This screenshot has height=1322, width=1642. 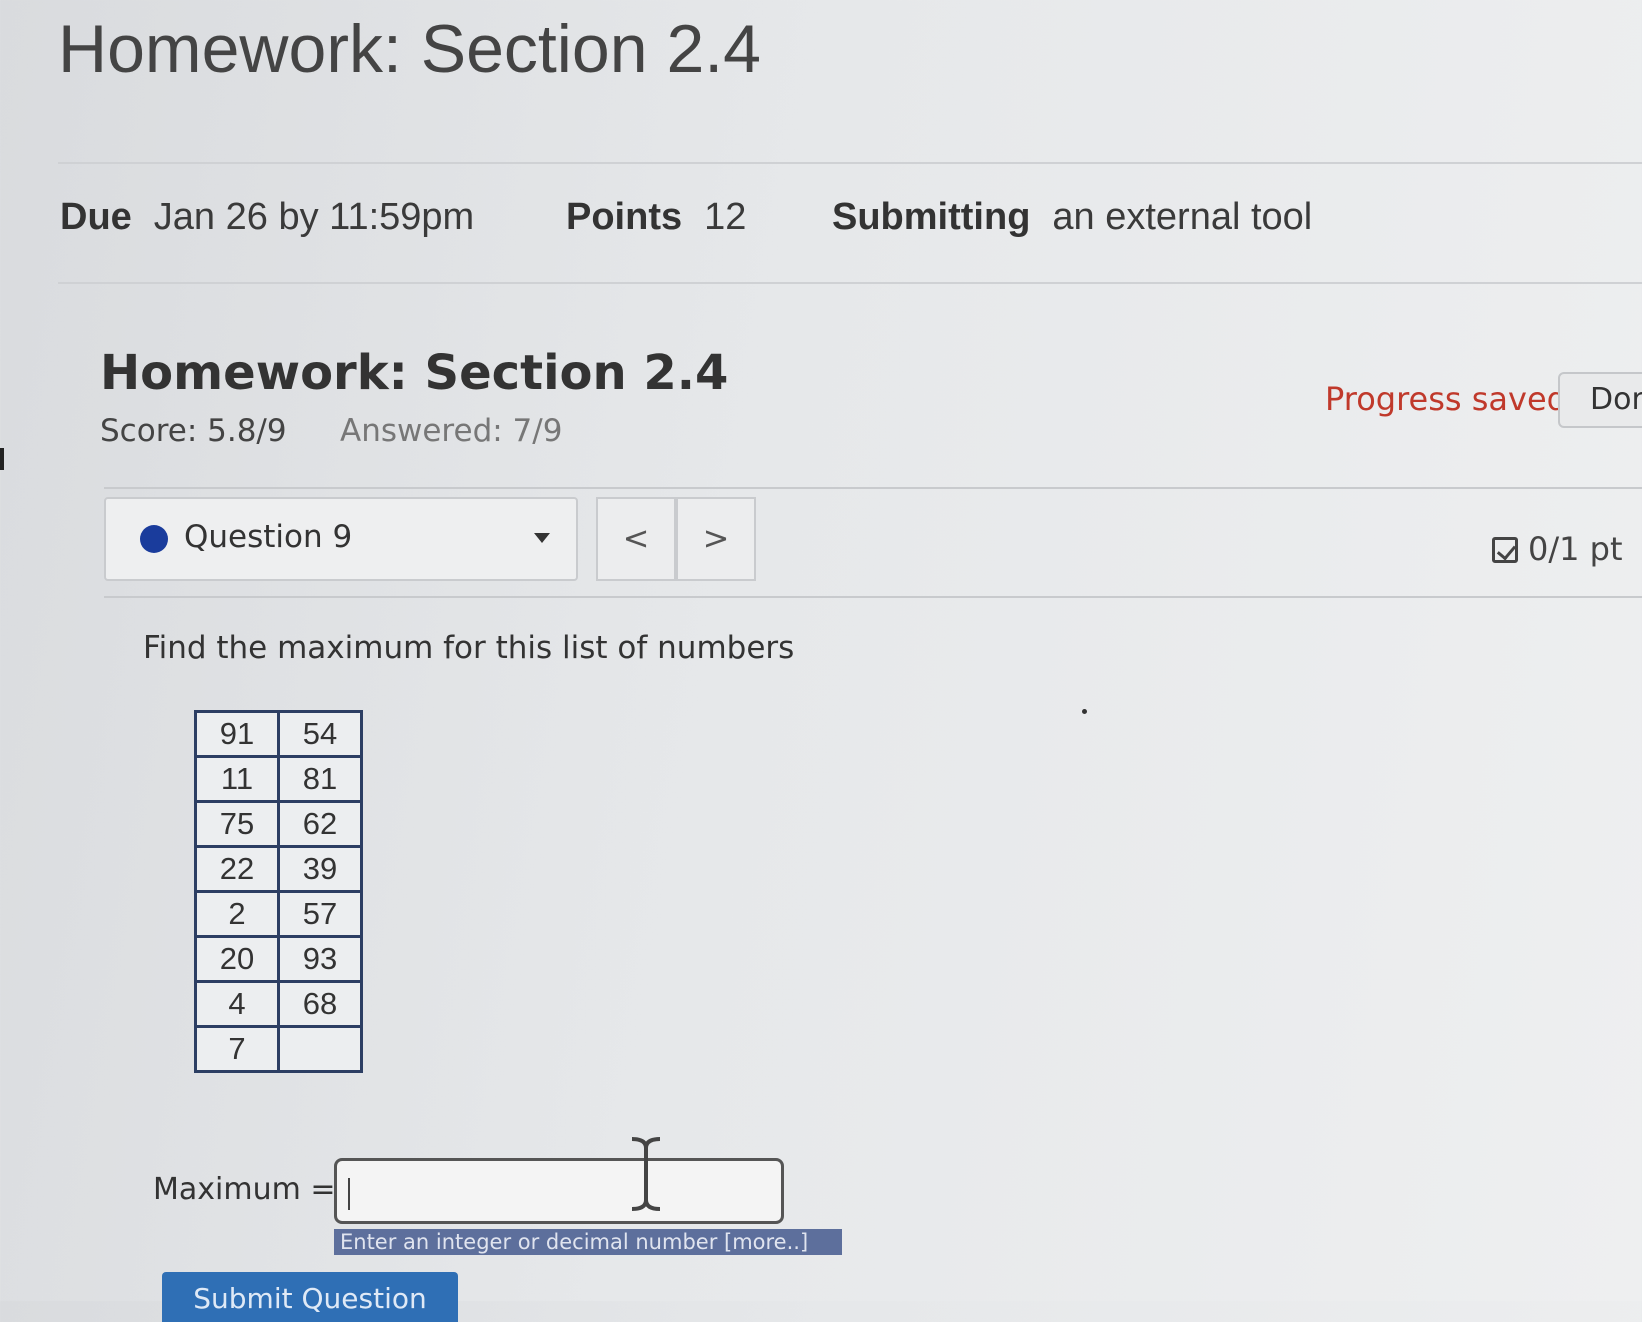 I want to click on edge-mark, so click(x=2, y=459).